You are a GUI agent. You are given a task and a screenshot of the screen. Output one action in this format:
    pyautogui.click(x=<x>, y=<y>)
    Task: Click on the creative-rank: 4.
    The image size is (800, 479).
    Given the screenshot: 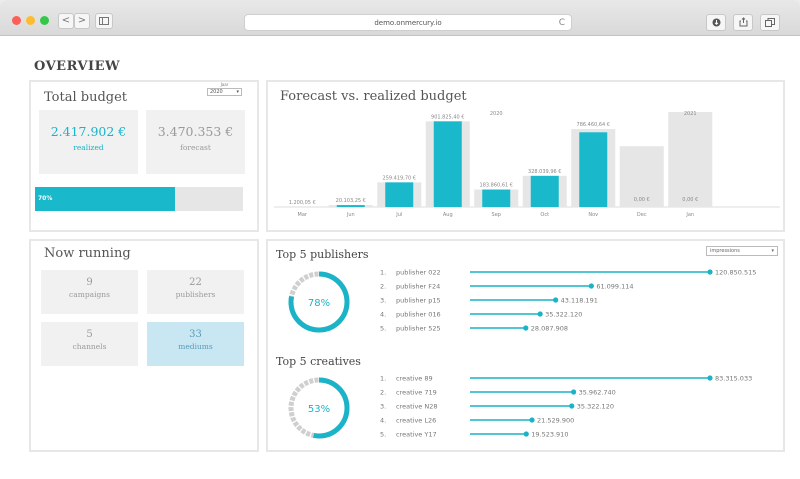 What is the action you would take?
    pyautogui.click(x=383, y=421)
    